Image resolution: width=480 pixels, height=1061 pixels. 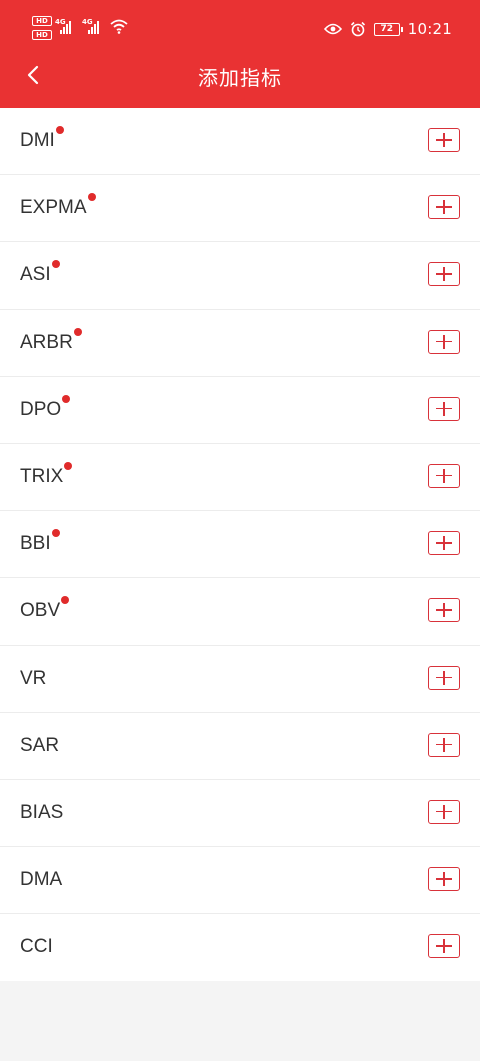 I want to click on indicator-name: VR, so click(x=33, y=679).